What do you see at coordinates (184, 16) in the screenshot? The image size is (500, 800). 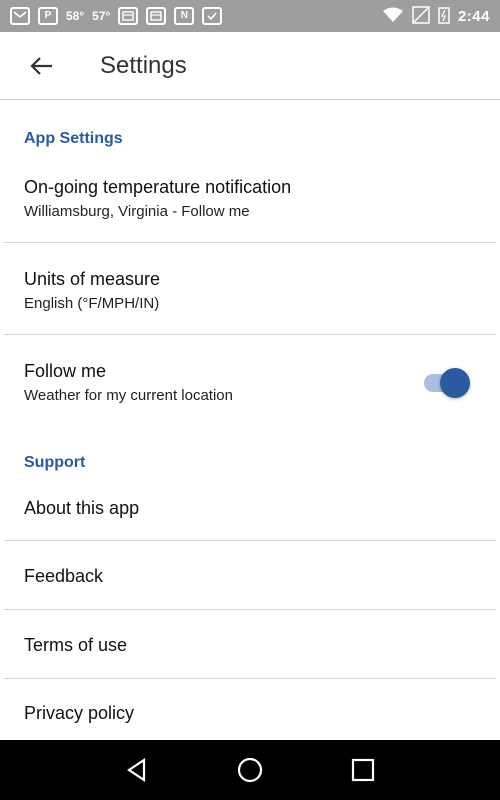 I see `n-app-icon: N` at bounding box center [184, 16].